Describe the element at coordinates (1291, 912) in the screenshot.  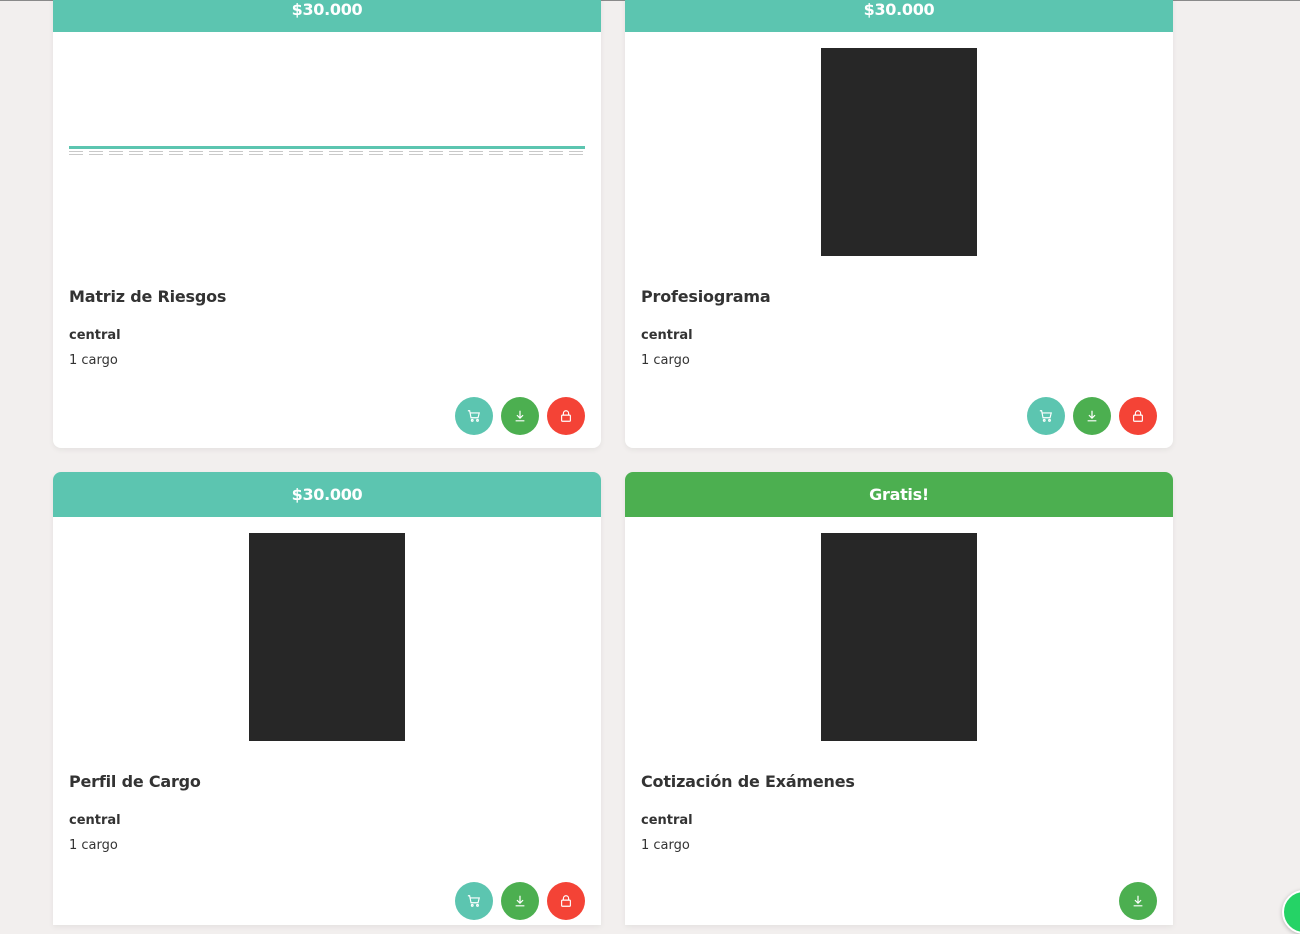
I see `whatsapp-button` at that location.